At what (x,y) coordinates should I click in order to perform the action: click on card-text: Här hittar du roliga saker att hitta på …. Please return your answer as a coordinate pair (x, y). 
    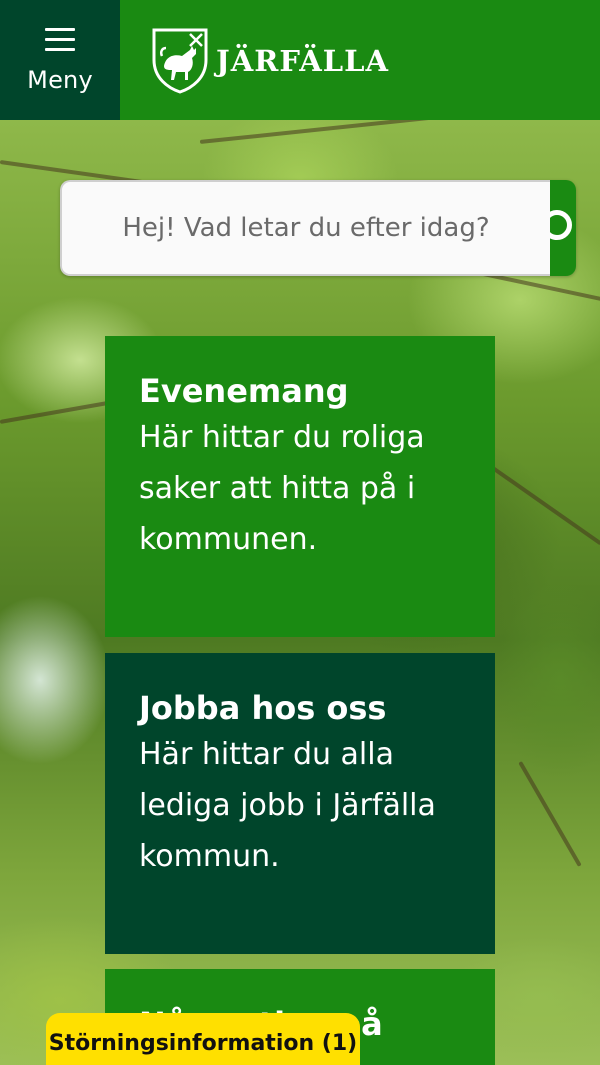
    Looking at the image, I should click on (282, 488).